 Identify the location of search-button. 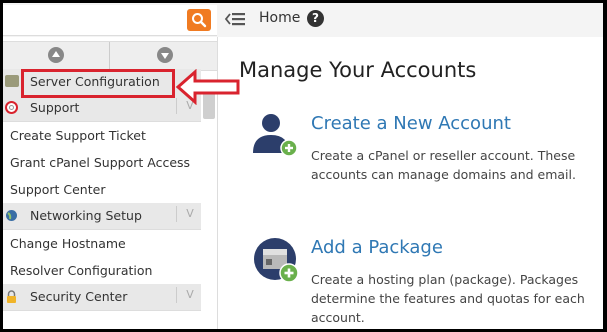
(199, 20).